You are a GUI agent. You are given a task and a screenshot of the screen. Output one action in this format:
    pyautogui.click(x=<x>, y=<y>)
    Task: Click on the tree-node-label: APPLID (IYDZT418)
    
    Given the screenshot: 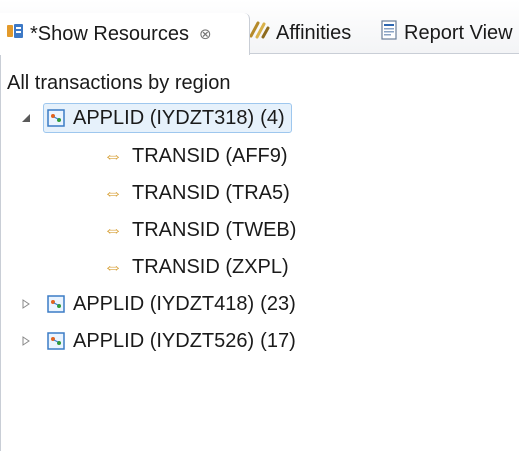 What is the action you would take?
    pyautogui.click(x=164, y=303)
    